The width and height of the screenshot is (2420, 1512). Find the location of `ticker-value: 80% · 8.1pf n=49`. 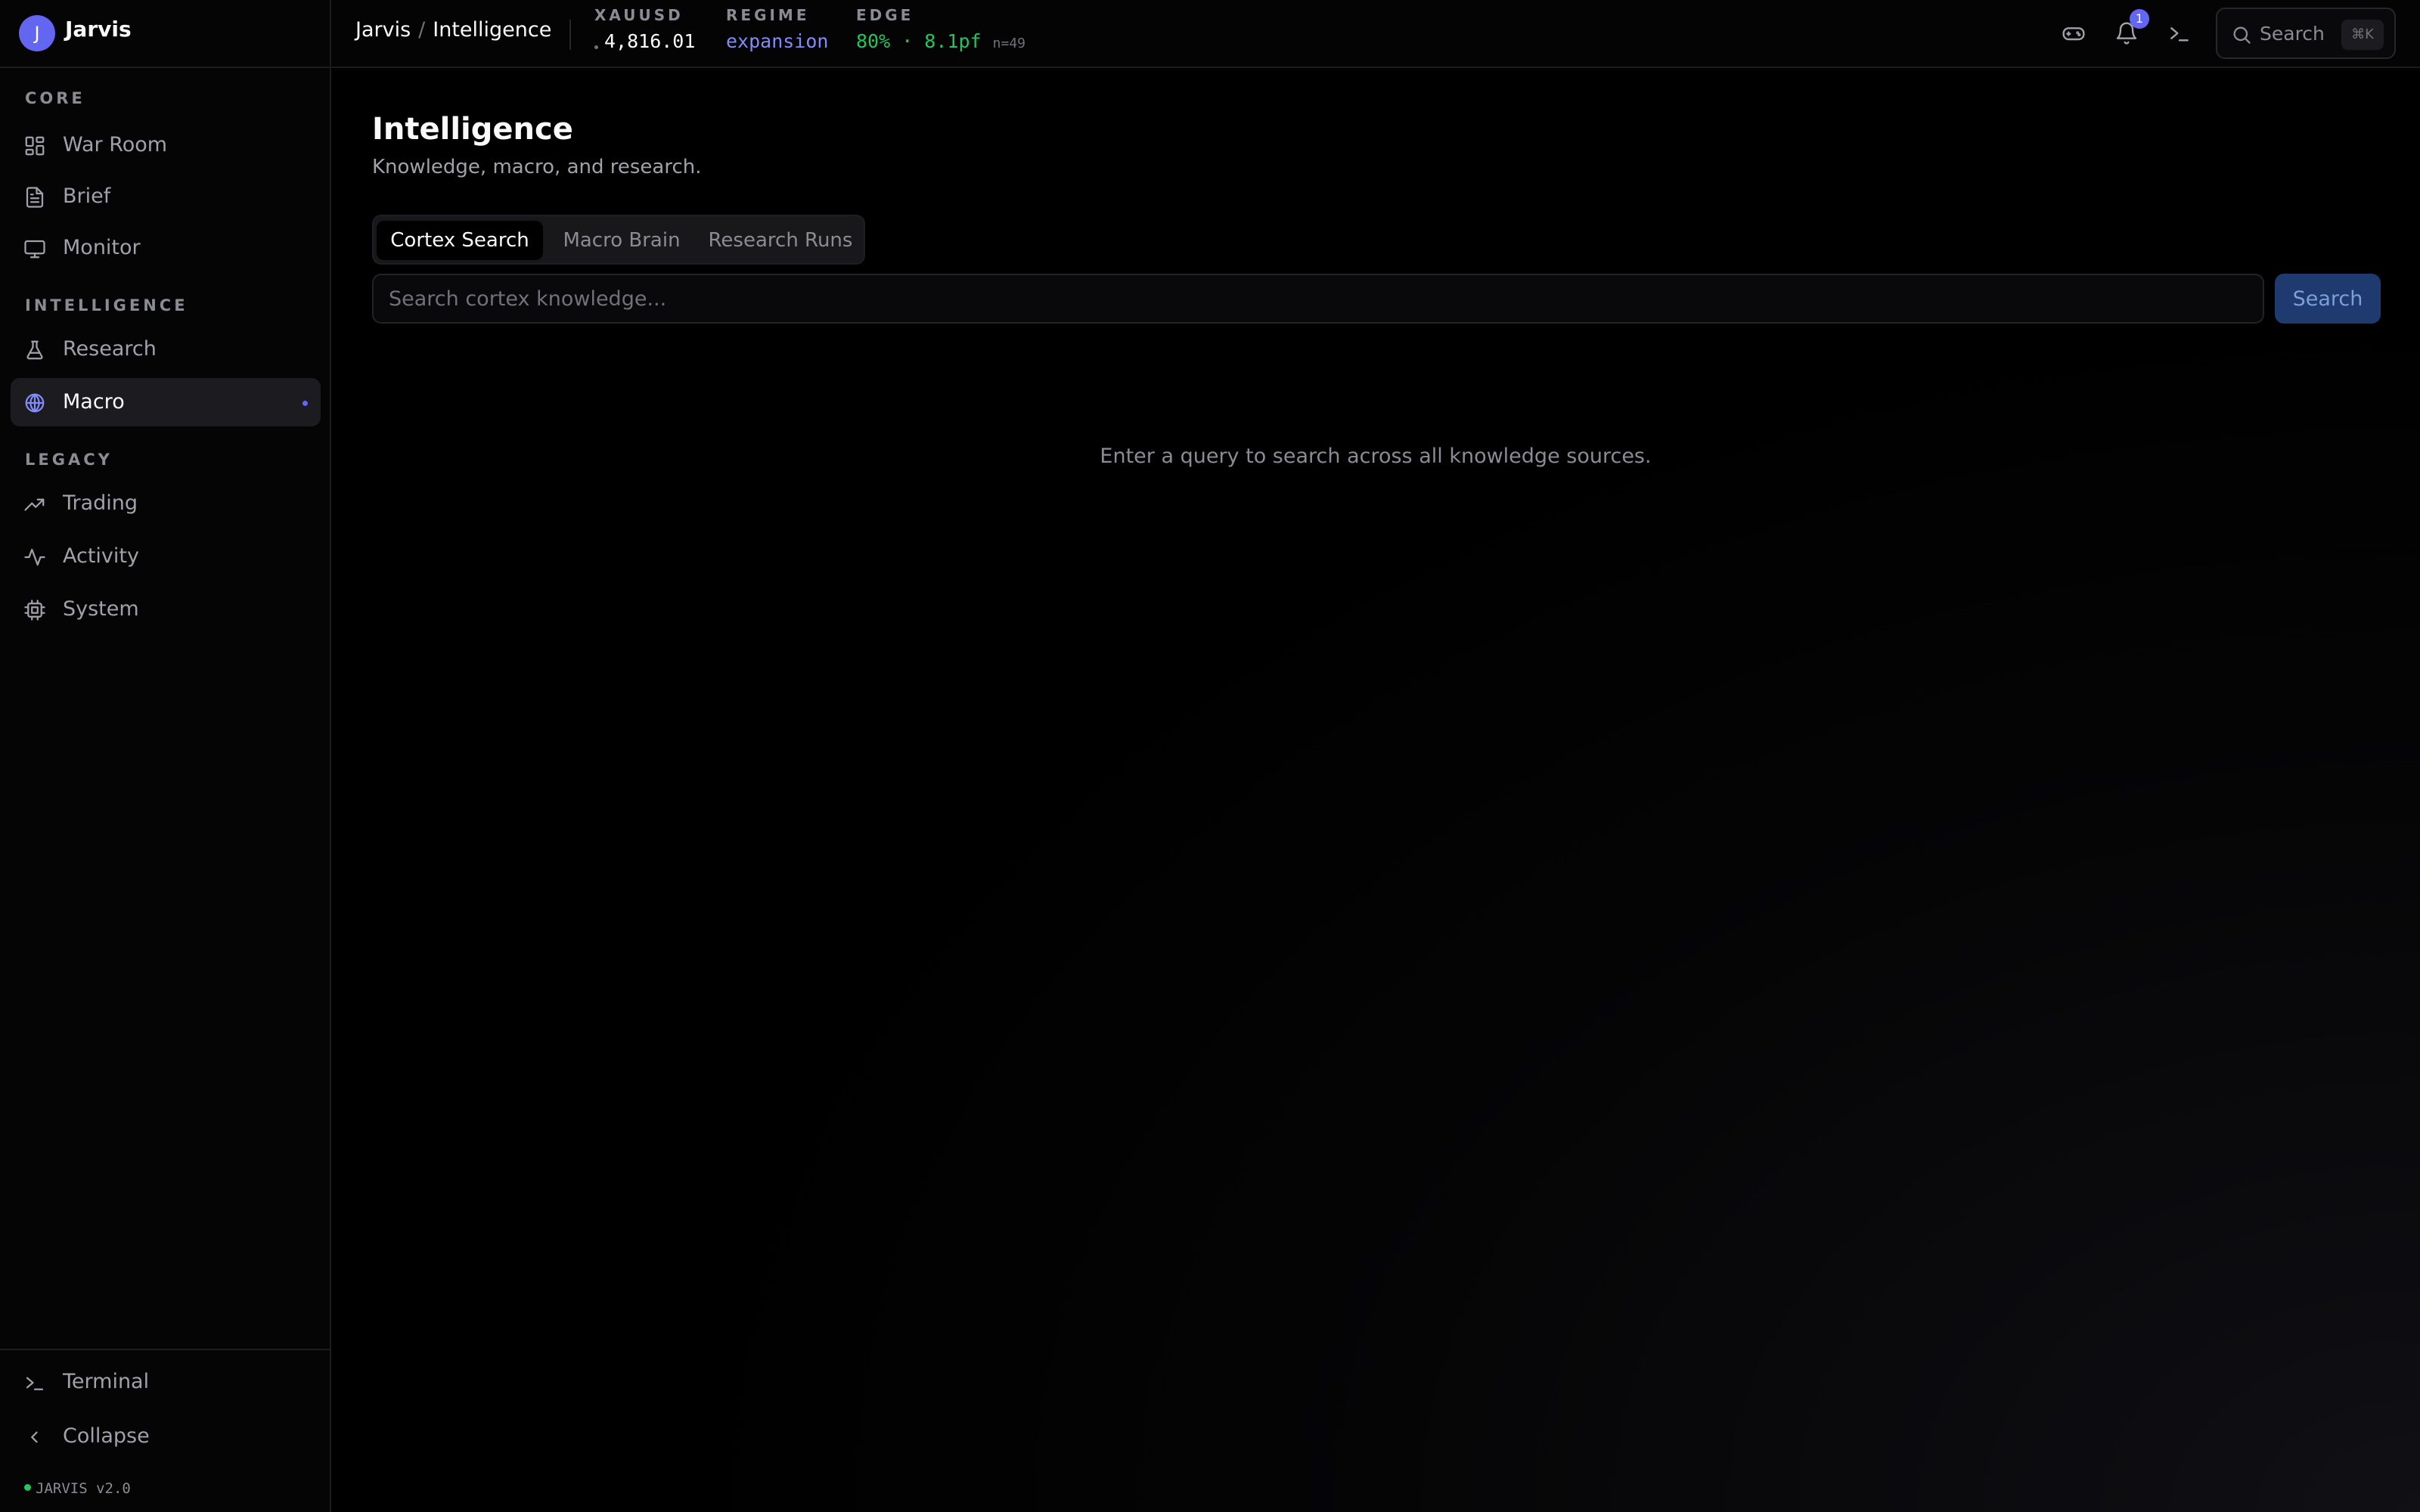

ticker-value: 80% · 8.1pf n=49 is located at coordinates (940, 41).